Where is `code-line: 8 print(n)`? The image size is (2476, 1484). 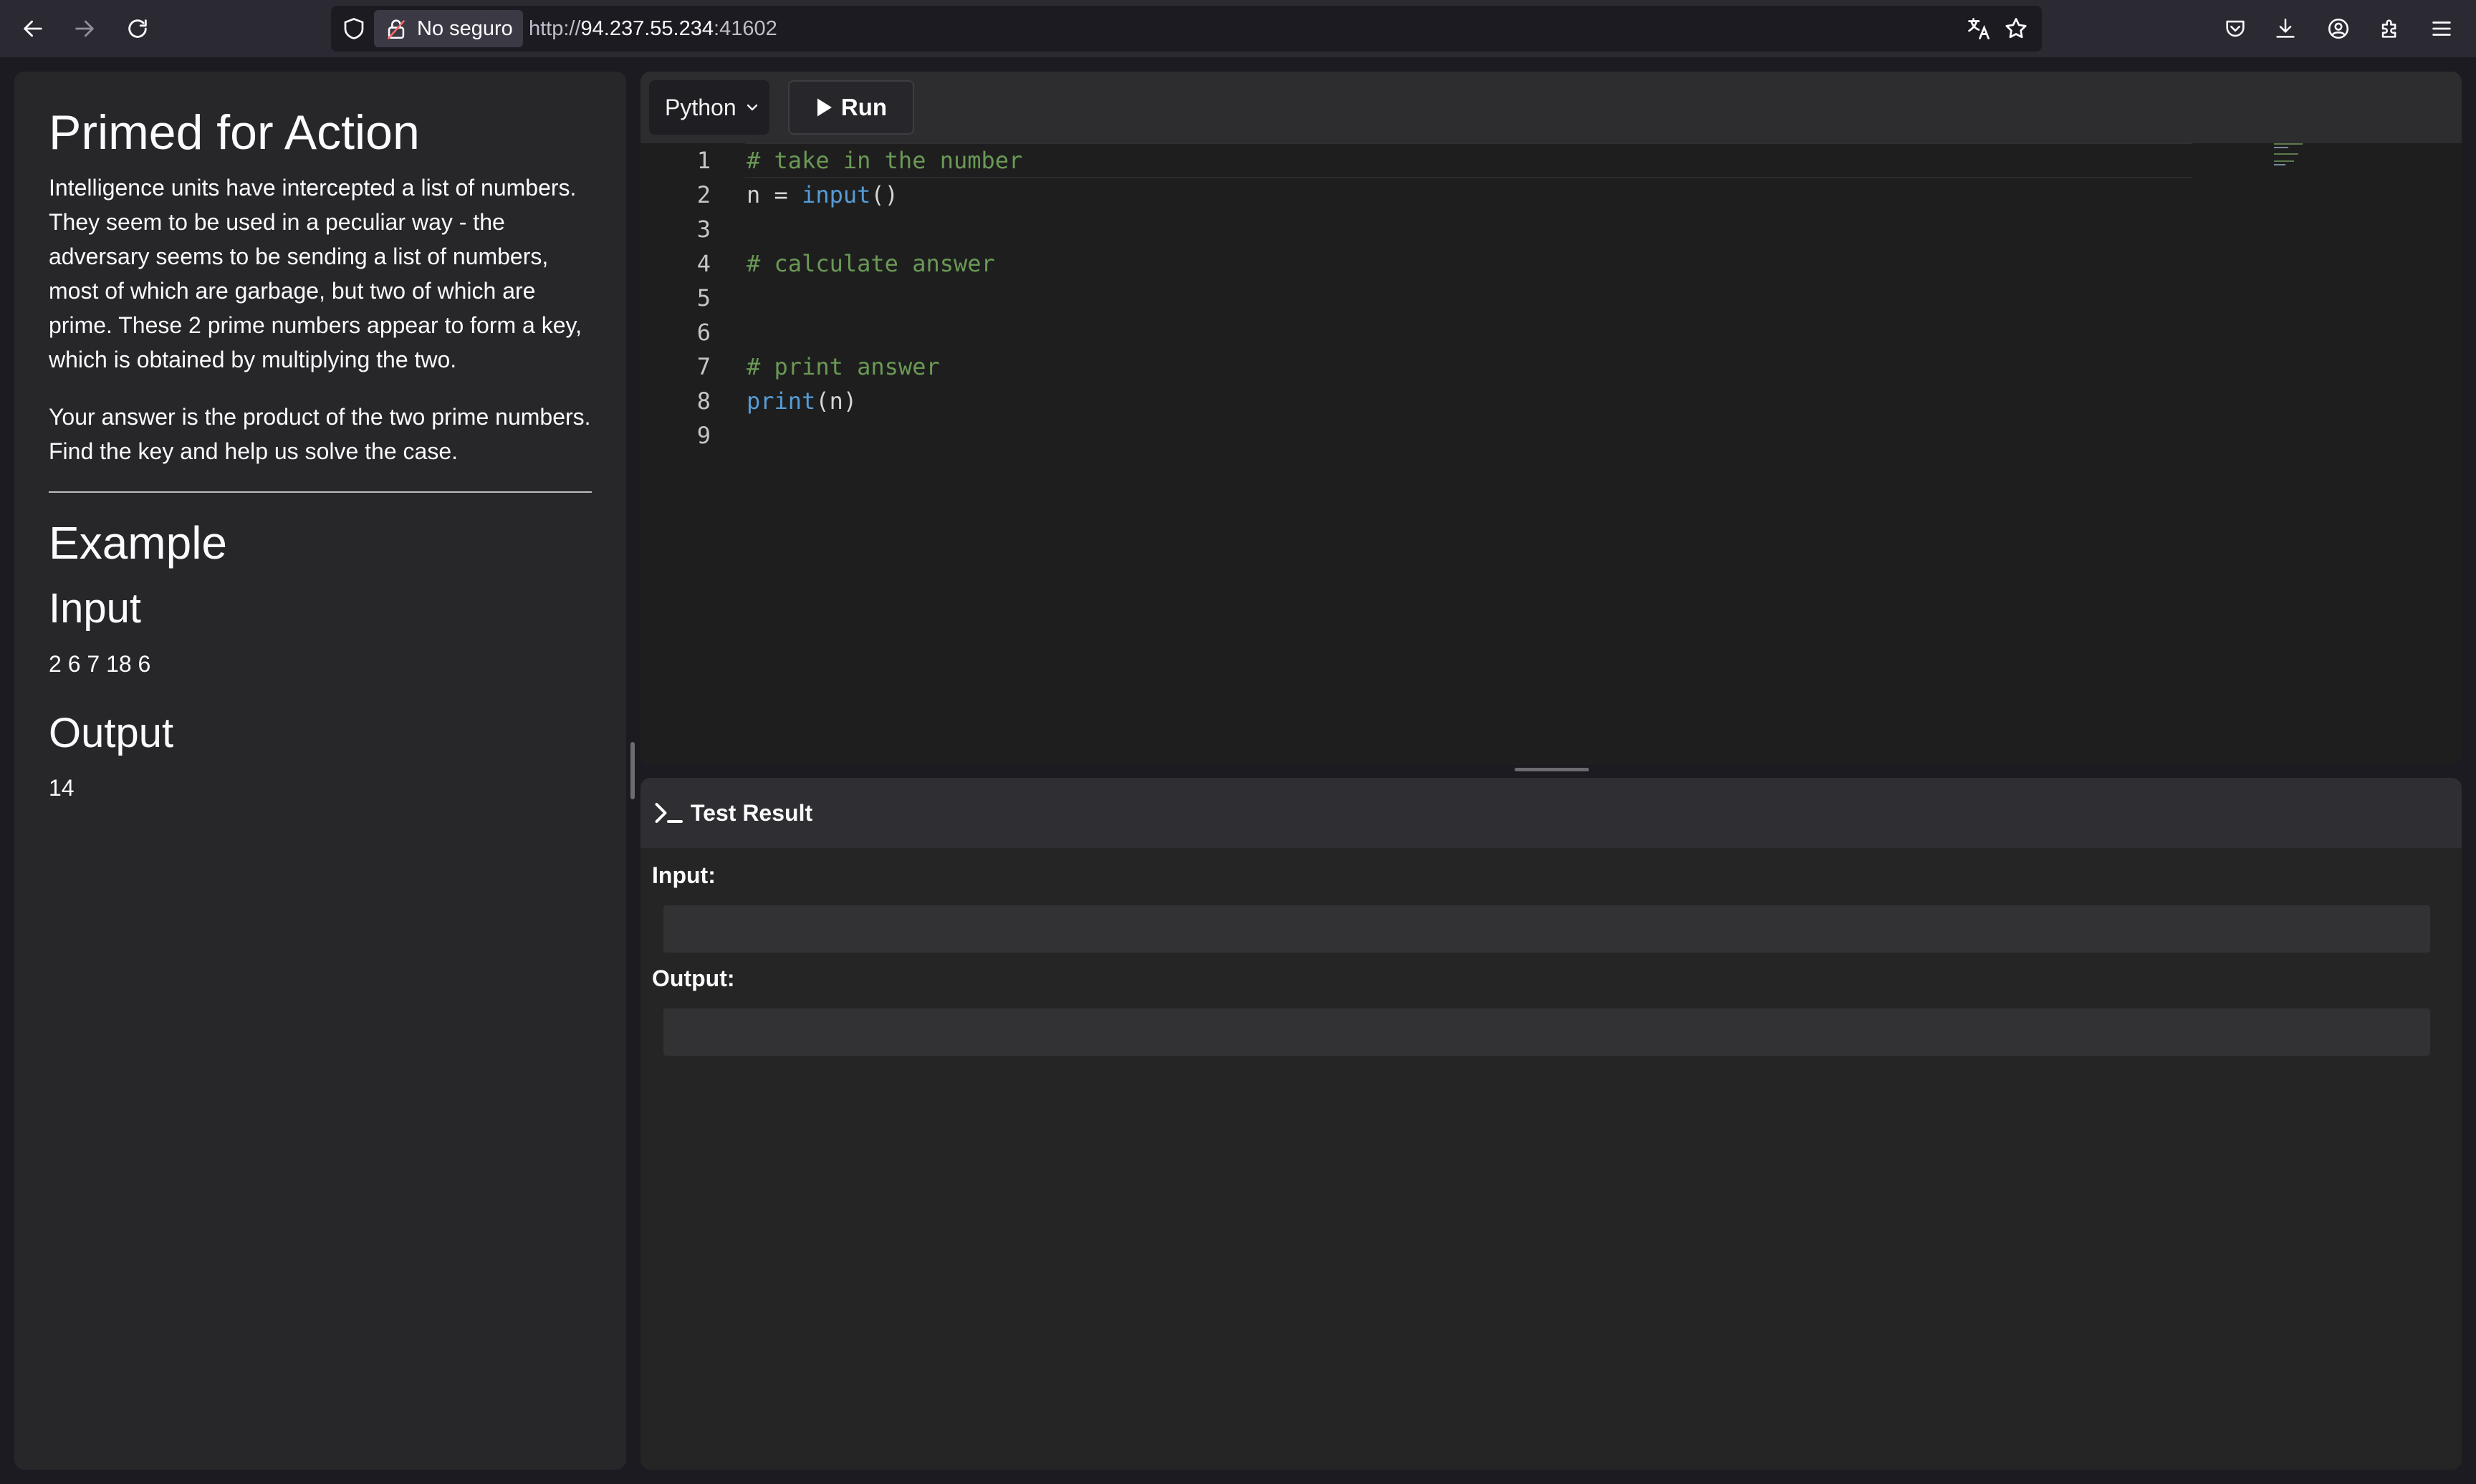
code-line: 8 print(n) is located at coordinates (1551, 401).